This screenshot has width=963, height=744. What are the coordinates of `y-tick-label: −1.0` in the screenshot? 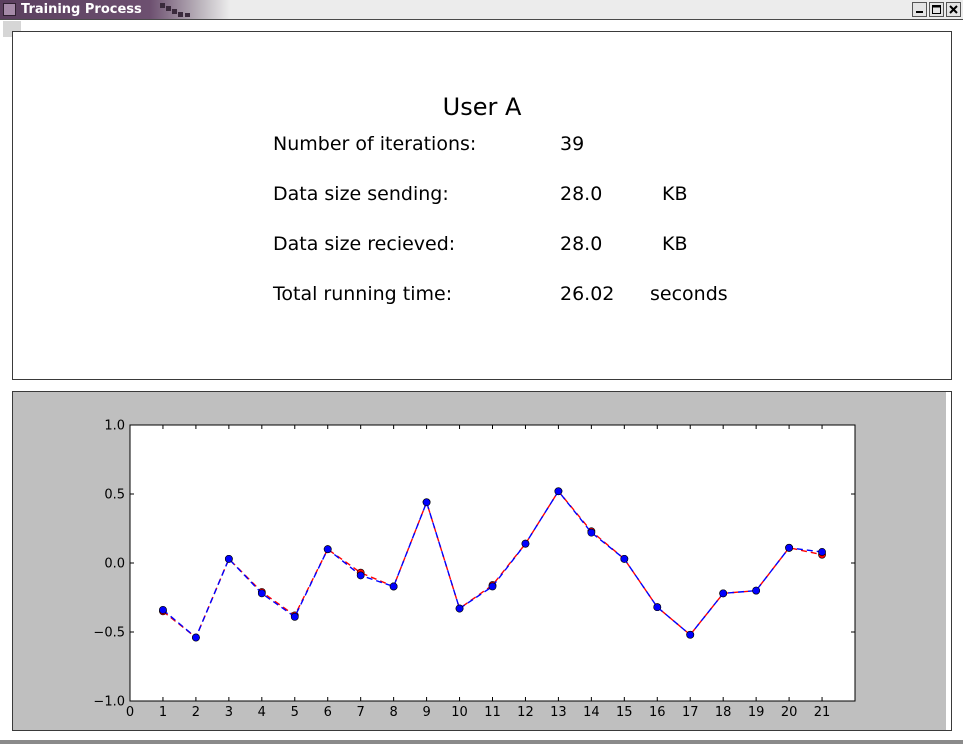 It's located at (109, 702).